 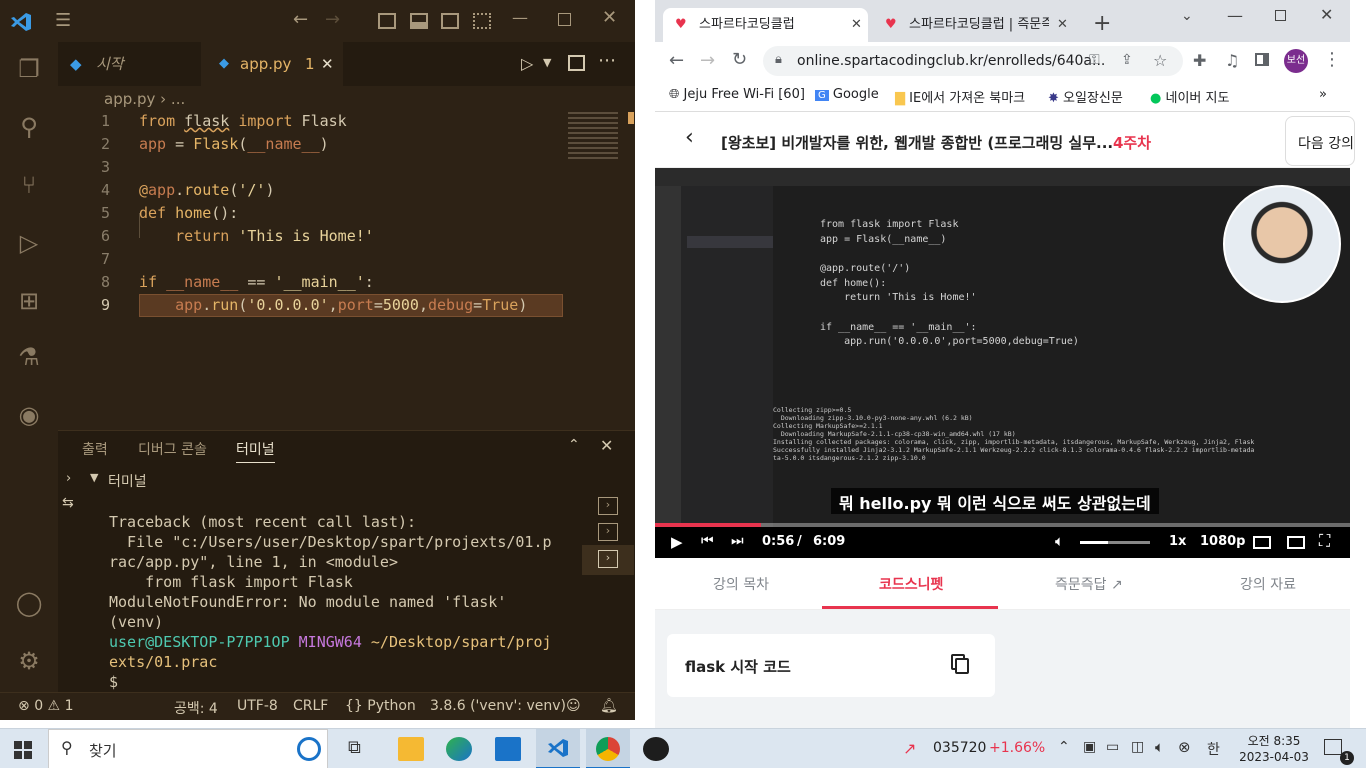 What do you see at coordinates (1296, 542) in the screenshot?
I see `pip-icon` at bounding box center [1296, 542].